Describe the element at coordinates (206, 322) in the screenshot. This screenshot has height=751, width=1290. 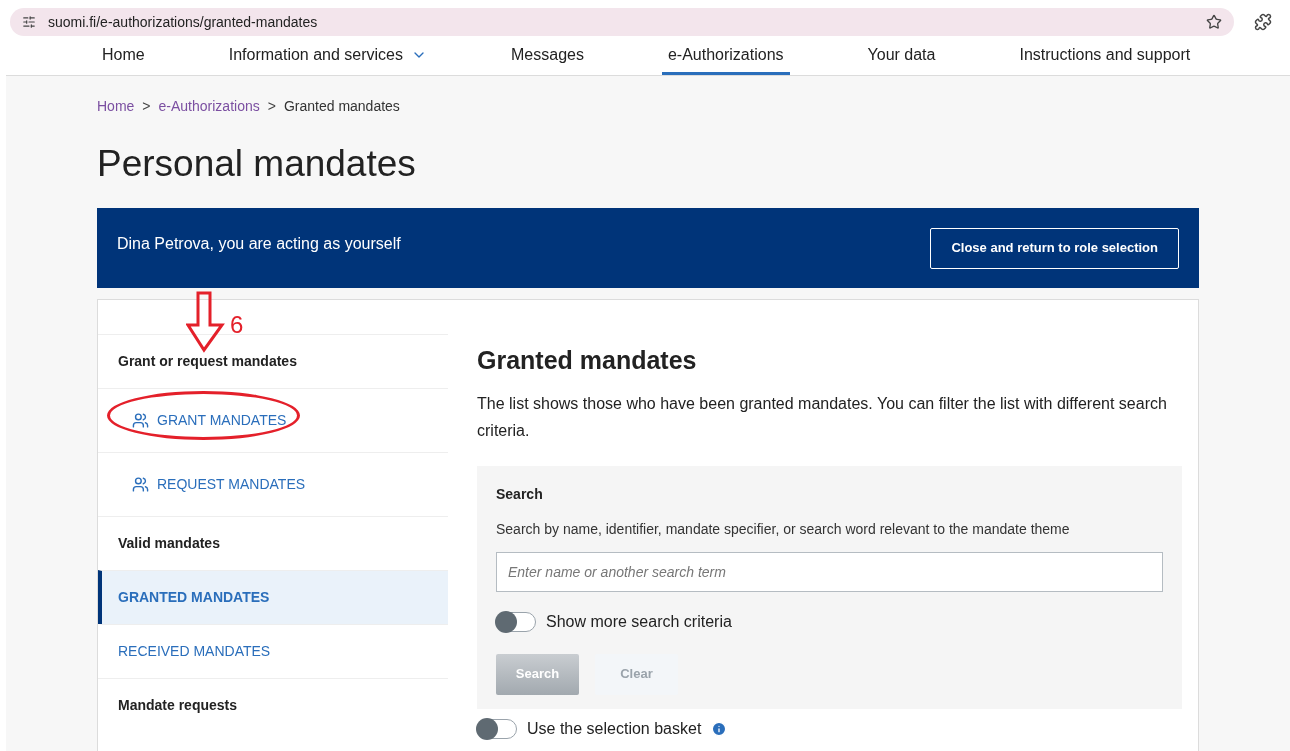
I see `annotation-arrow` at that location.